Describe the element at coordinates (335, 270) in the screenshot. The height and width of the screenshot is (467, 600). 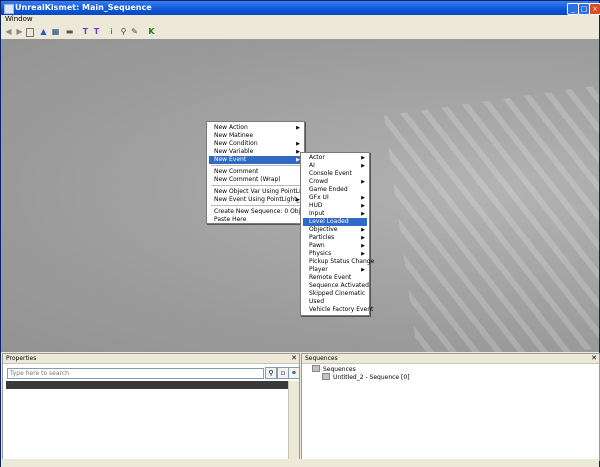
I see `event-player: Player ▶` at that location.